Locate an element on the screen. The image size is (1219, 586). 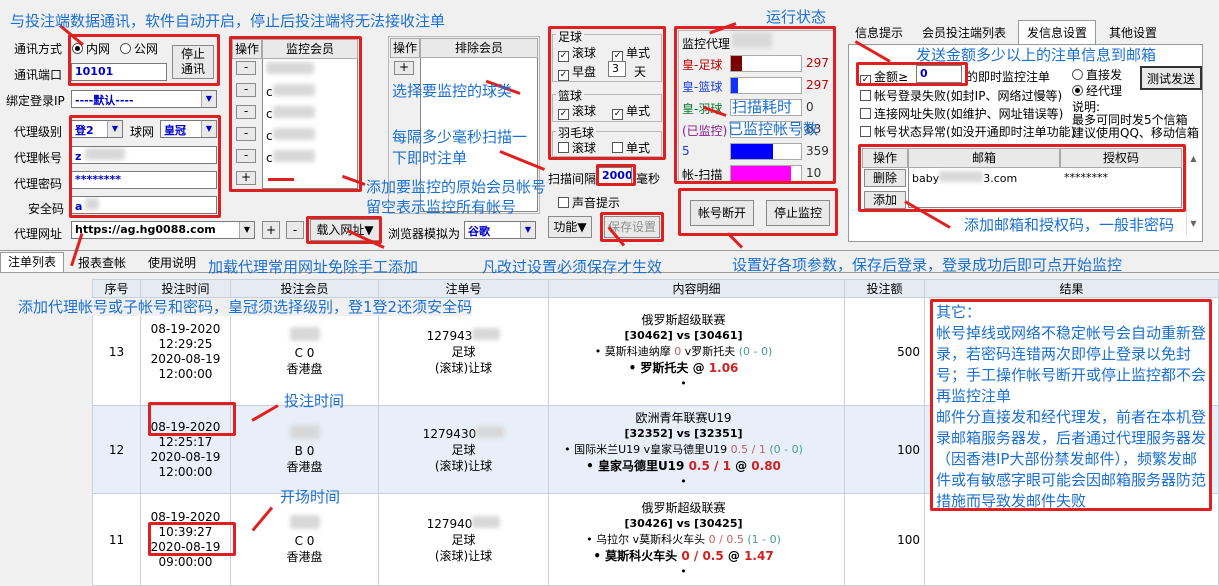
status-abnormal-checkbox: 帐号状态异常(如没开通即时注单功能) is located at coordinates (967, 131).